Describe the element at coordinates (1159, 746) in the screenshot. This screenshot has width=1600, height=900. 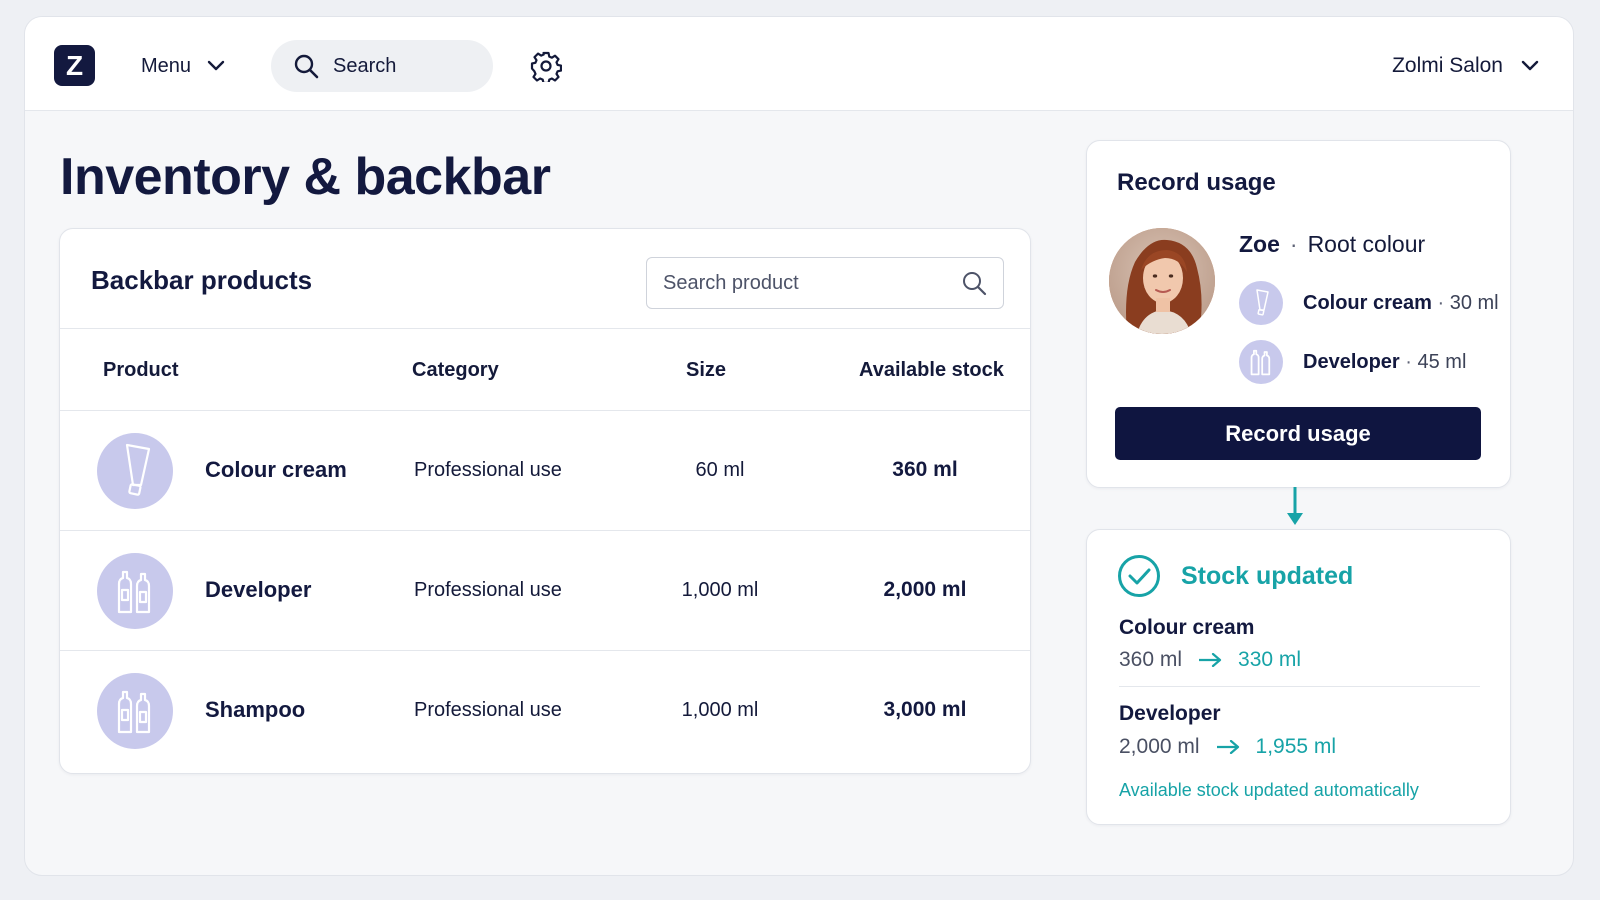
I see `stock-from: 2,000 ml` at that location.